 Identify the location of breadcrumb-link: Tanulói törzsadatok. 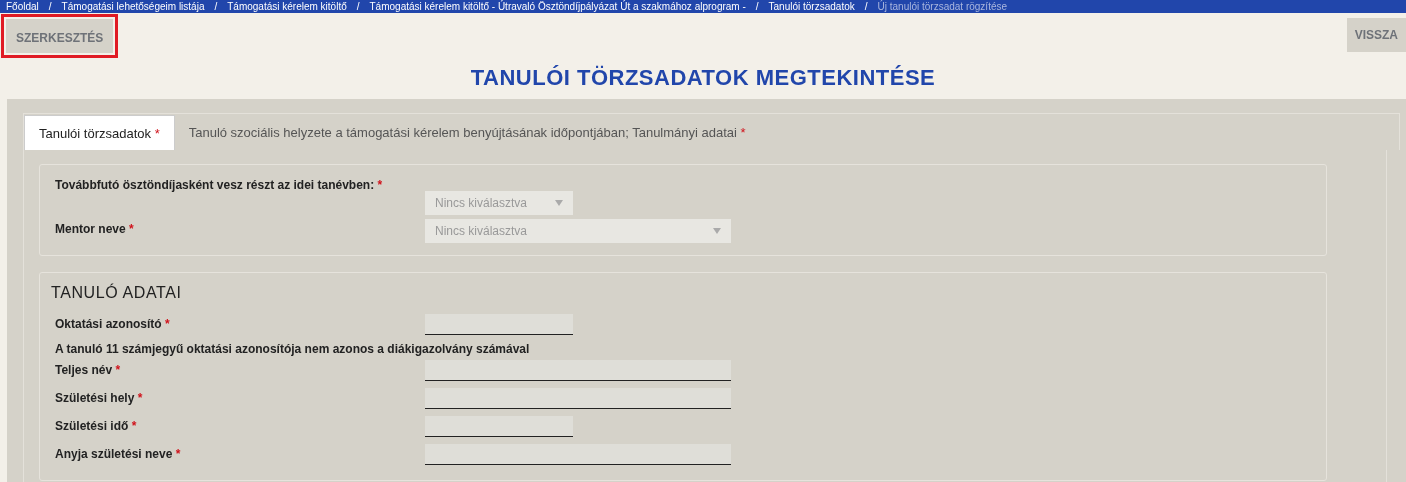
(811, 6).